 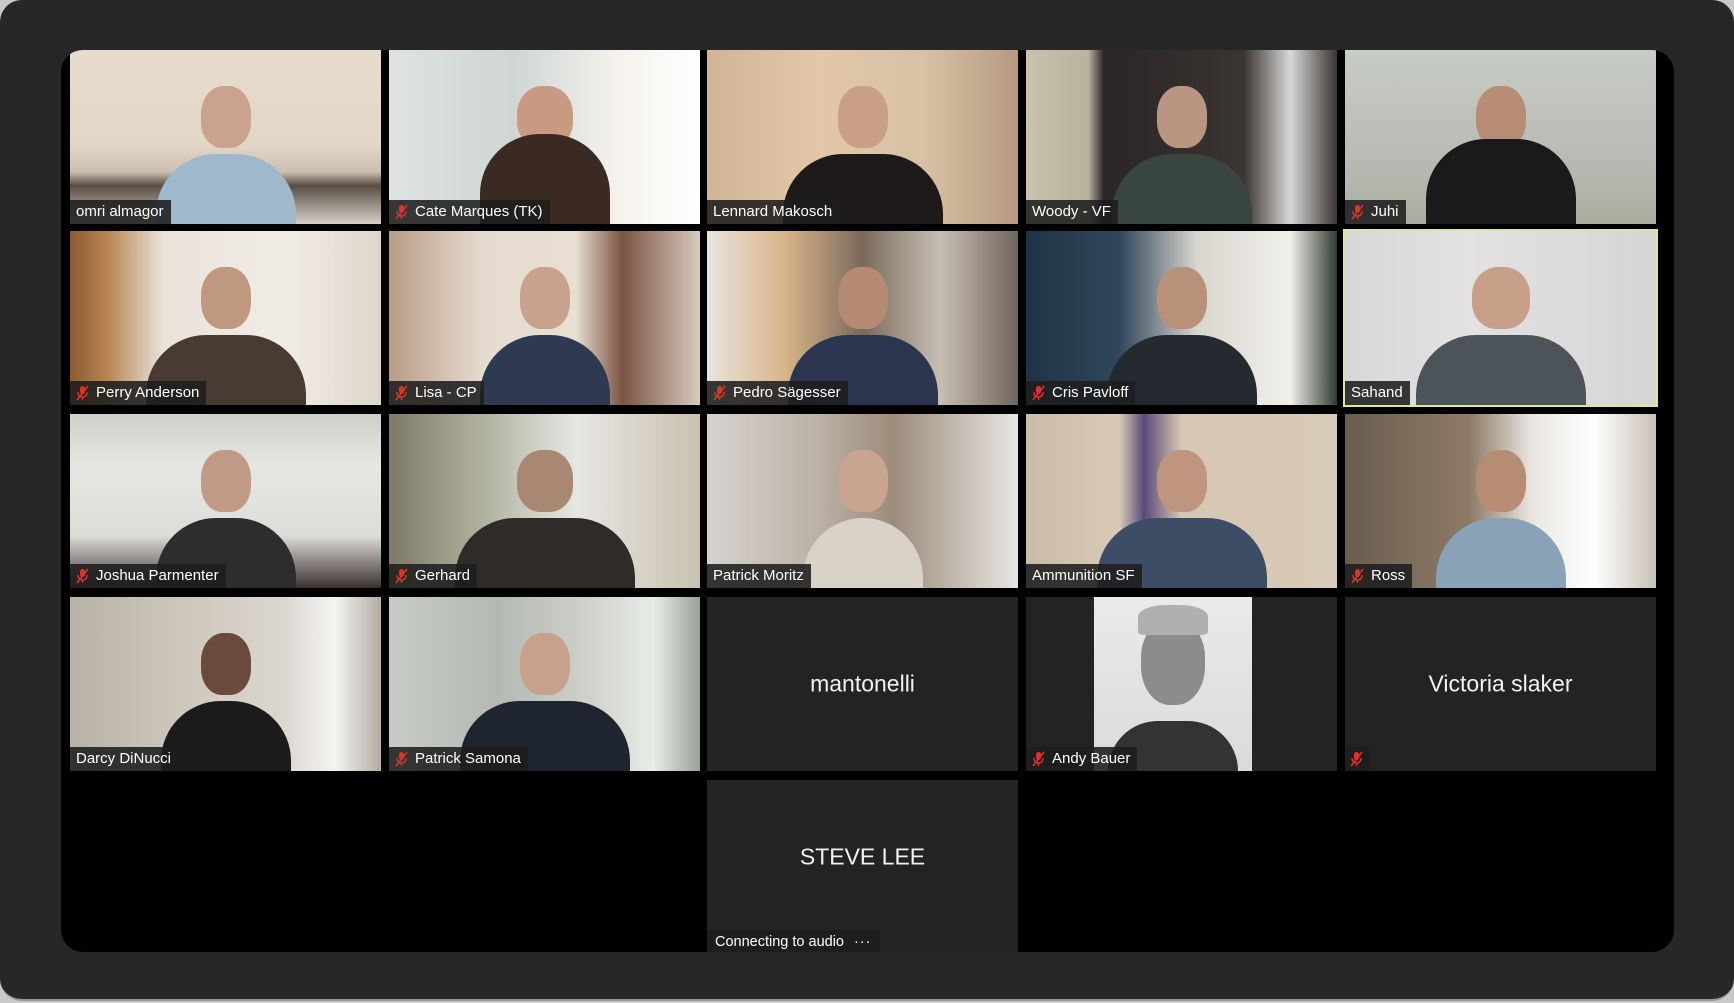 What do you see at coordinates (1072, 212) in the screenshot?
I see `participant-name-label: Woody - VF` at bounding box center [1072, 212].